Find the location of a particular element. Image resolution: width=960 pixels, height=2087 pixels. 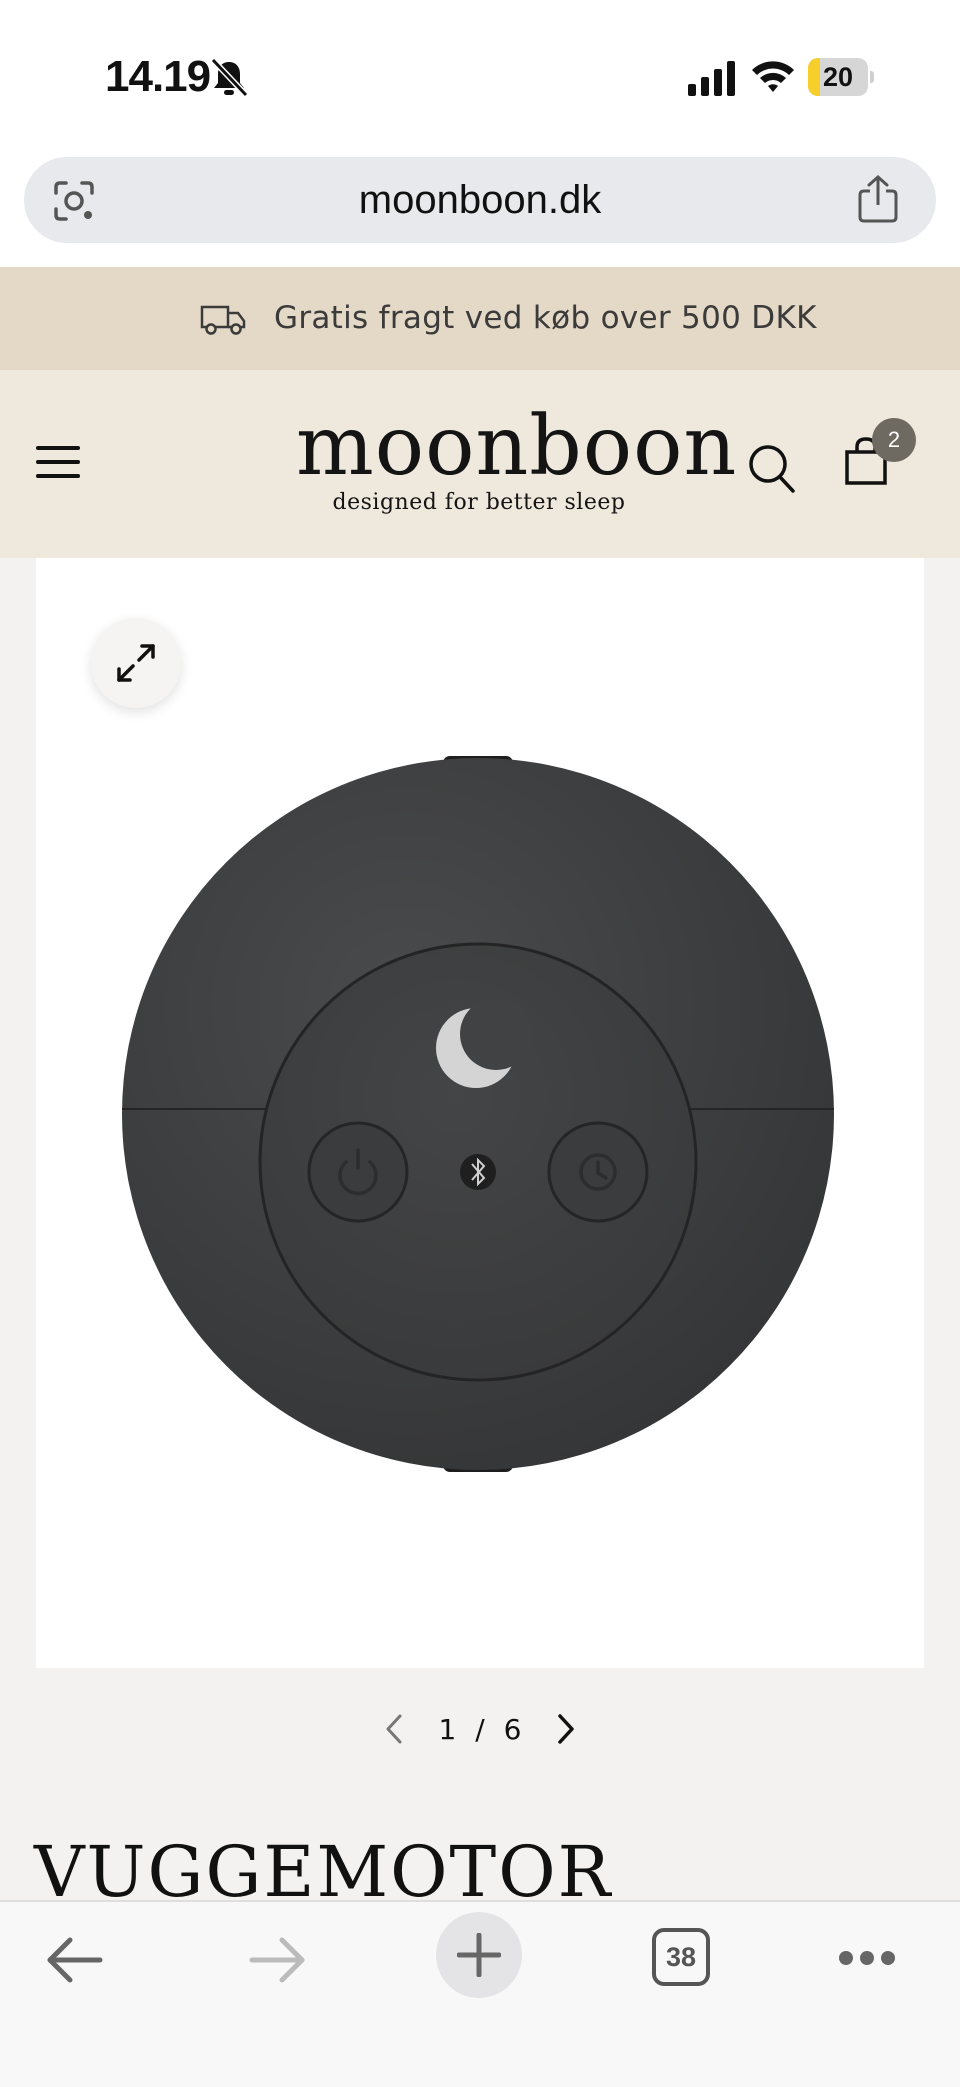

chevron-right-icon is located at coordinates (565, 1729).